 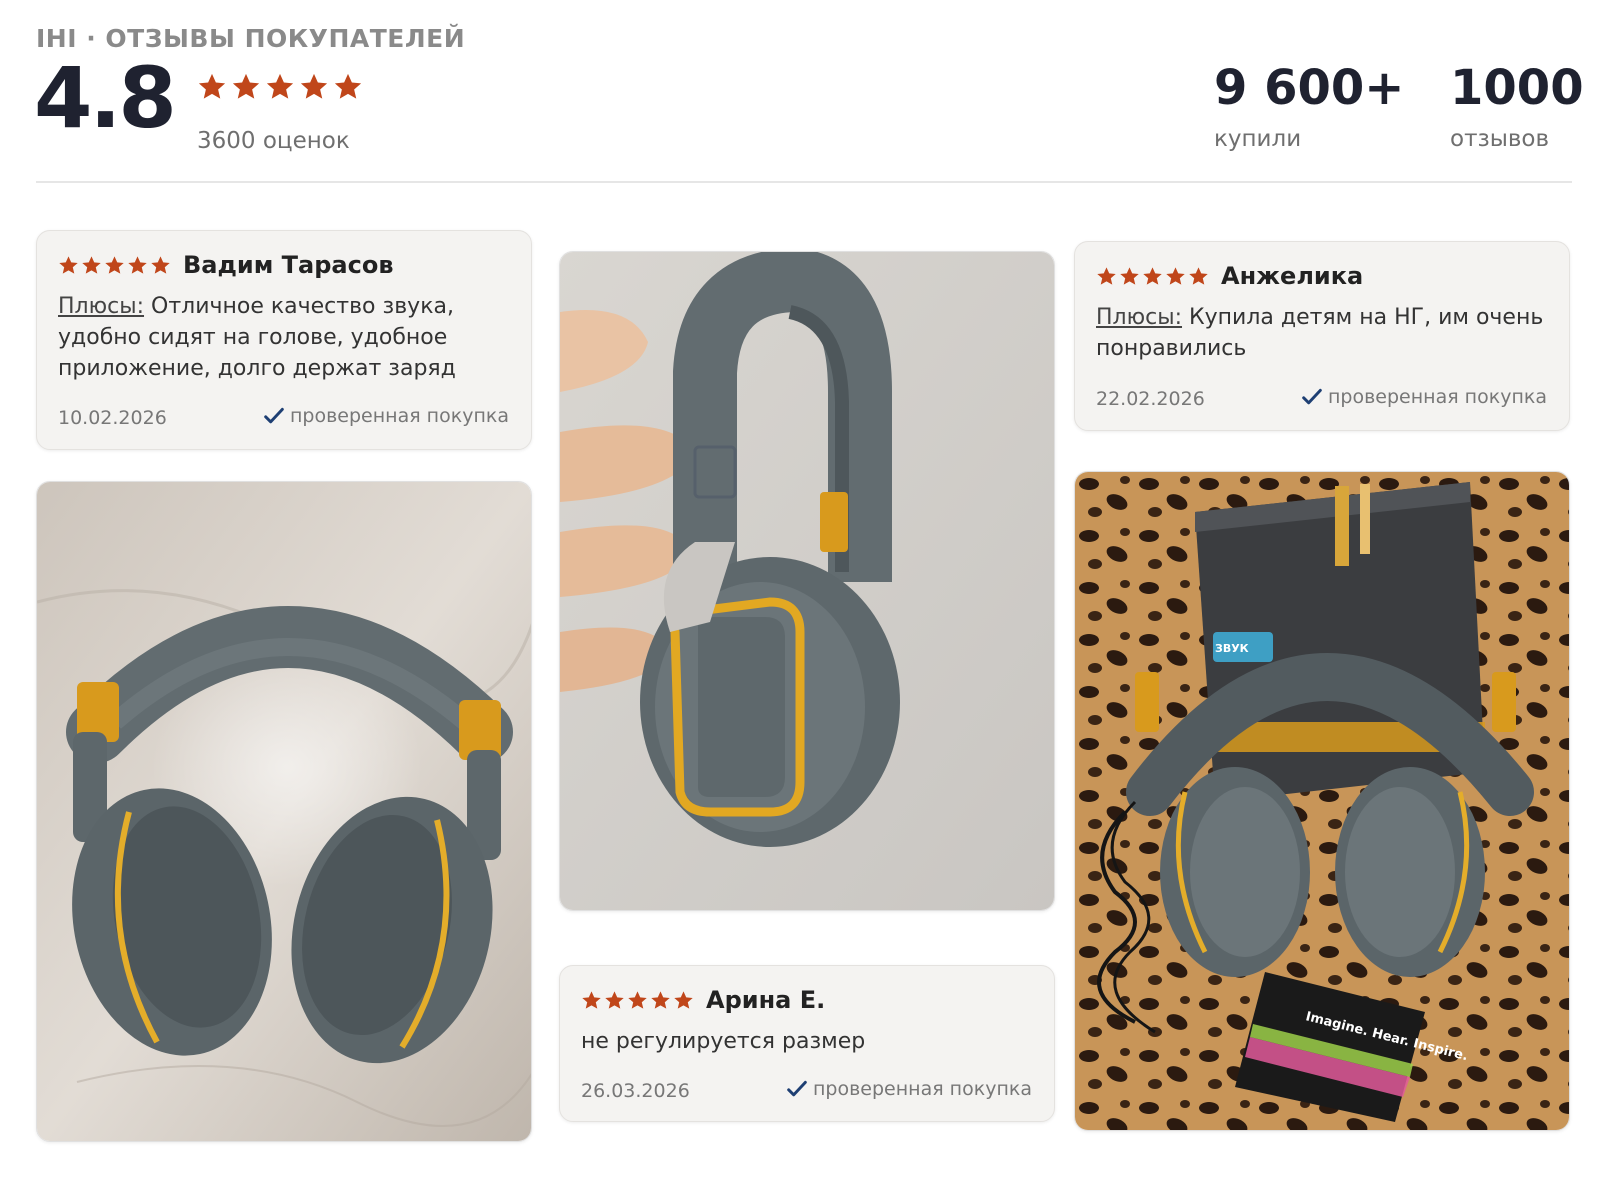 What do you see at coordinates (273, 141) in the screenshot?
I see `ratings-count: 3600 оценок` at bounding box center [273, 141].